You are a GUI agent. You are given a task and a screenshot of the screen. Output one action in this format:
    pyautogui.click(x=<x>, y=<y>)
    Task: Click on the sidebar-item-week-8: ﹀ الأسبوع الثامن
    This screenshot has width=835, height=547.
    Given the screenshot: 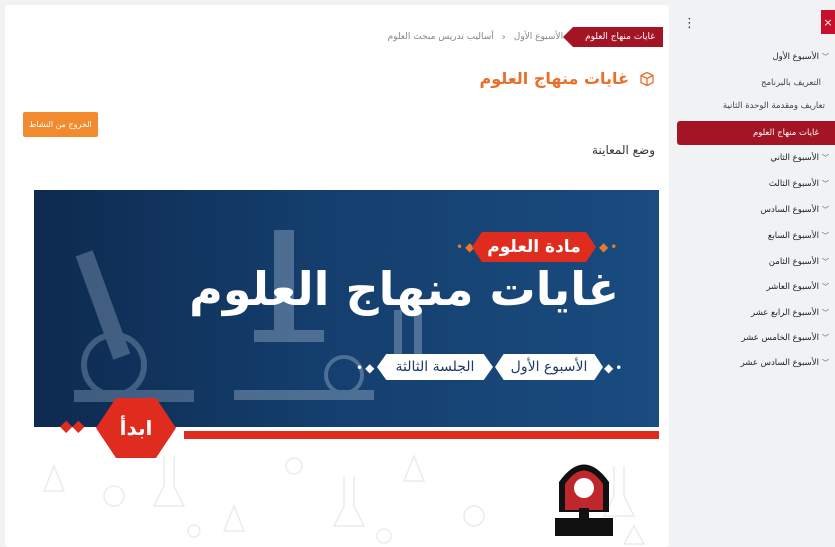 What is the action you would take?
    pyautogui.click(x=799, y=262)
    